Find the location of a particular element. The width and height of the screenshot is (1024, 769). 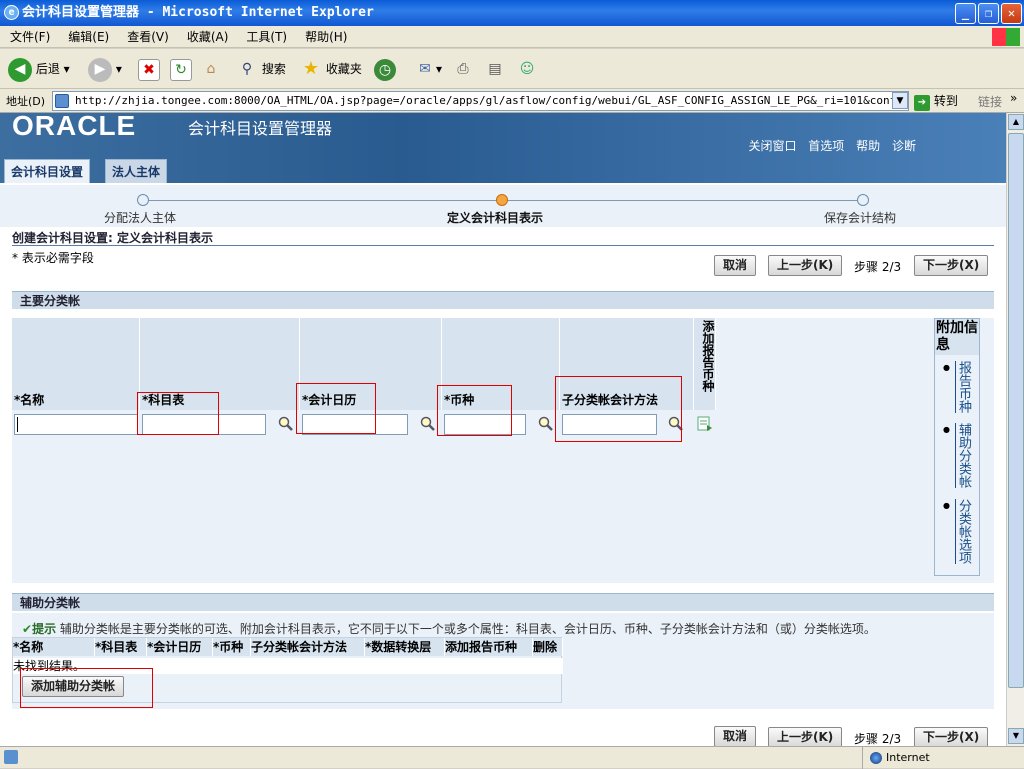

menu-edit: 编辑(E) is located at coordinates (88, 37).